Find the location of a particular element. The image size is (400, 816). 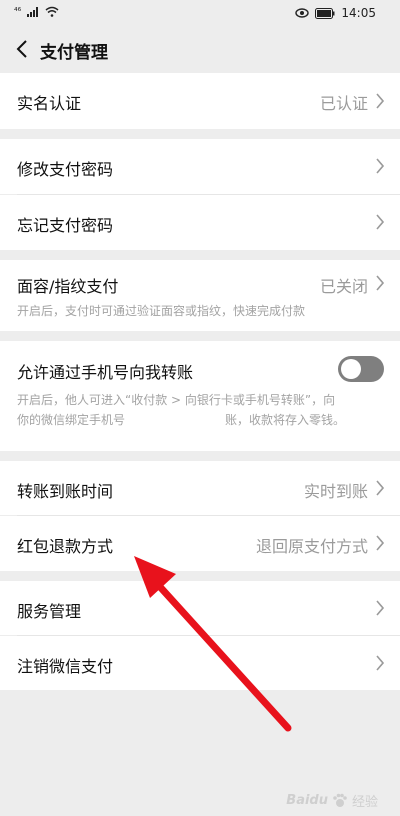

watermark-brand: Baidu is located at coordinates (307, 800).